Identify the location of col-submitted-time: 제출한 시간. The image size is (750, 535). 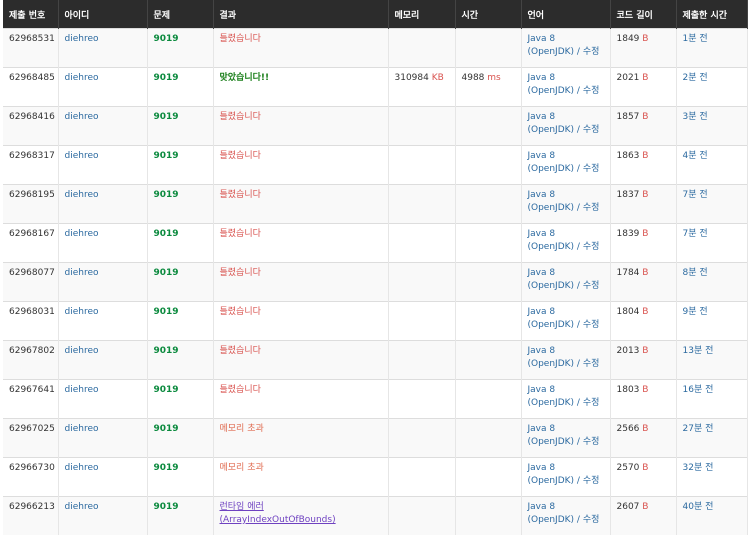
(711, 14).